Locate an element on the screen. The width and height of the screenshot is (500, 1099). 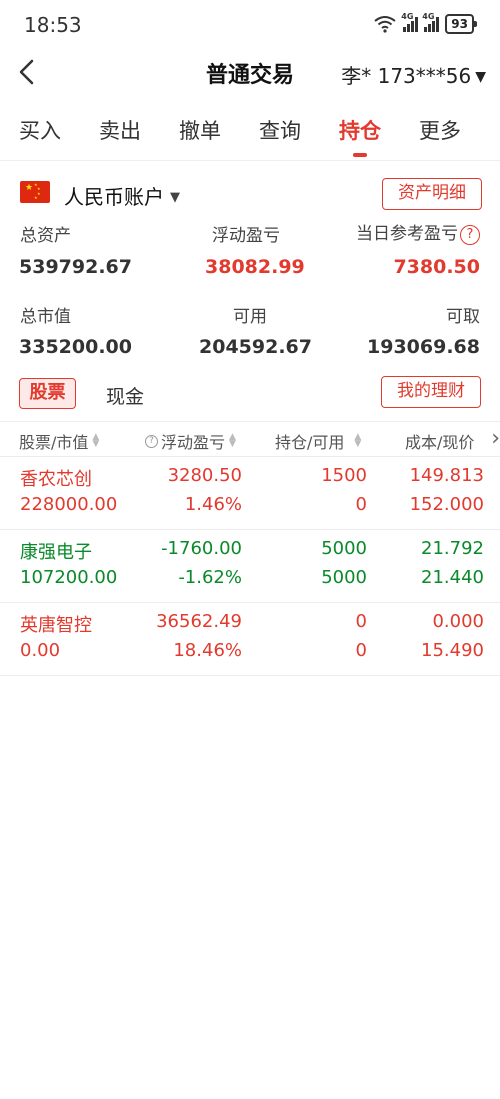
stock-position: 1500 is located at coordinates (344, 475).